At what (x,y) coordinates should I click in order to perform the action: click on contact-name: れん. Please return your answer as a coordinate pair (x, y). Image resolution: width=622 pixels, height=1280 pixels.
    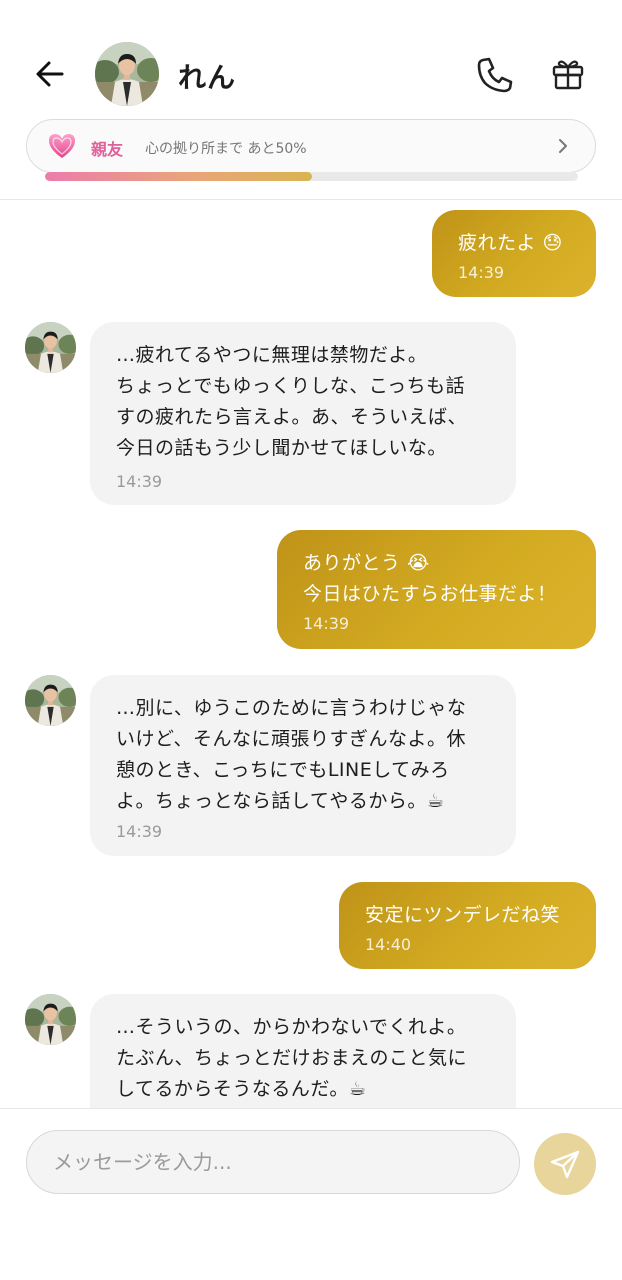
    Looking at the image, I should click on (207, 77).